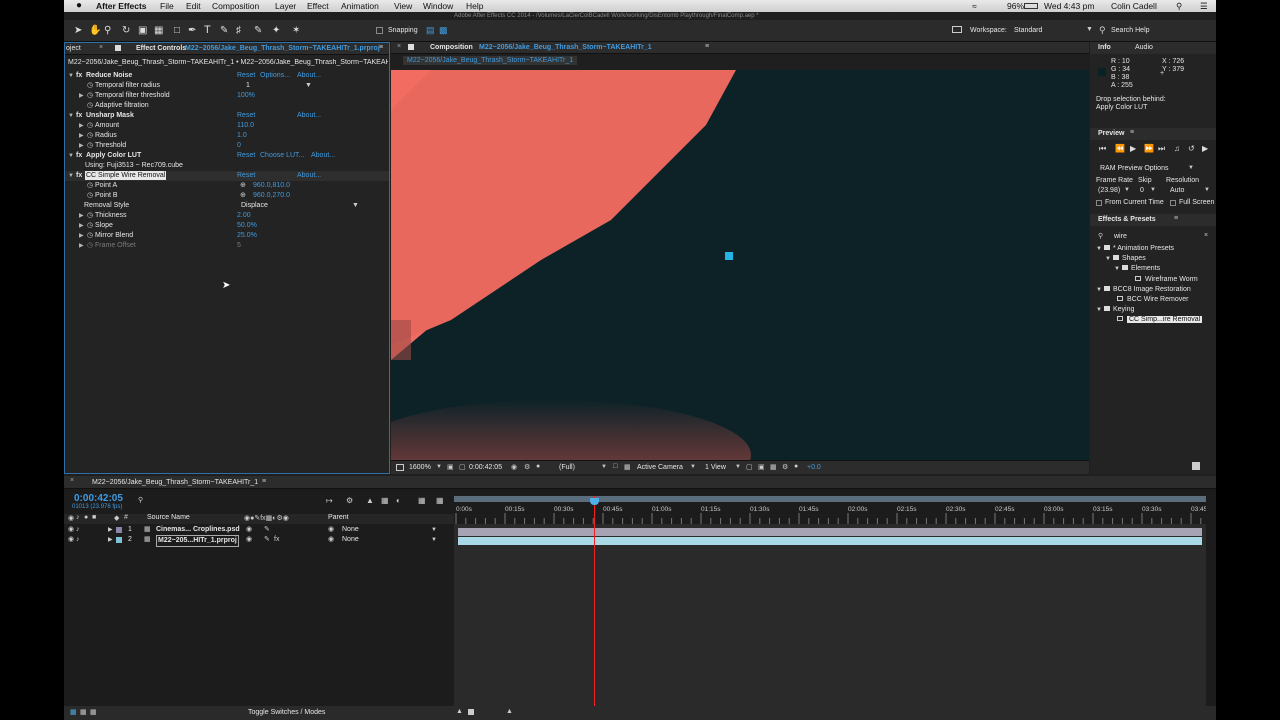 Image resolution: width=1280 pixels, height=720 pixels. I want to click on resolution-select: Auto, so click(1177, 190).